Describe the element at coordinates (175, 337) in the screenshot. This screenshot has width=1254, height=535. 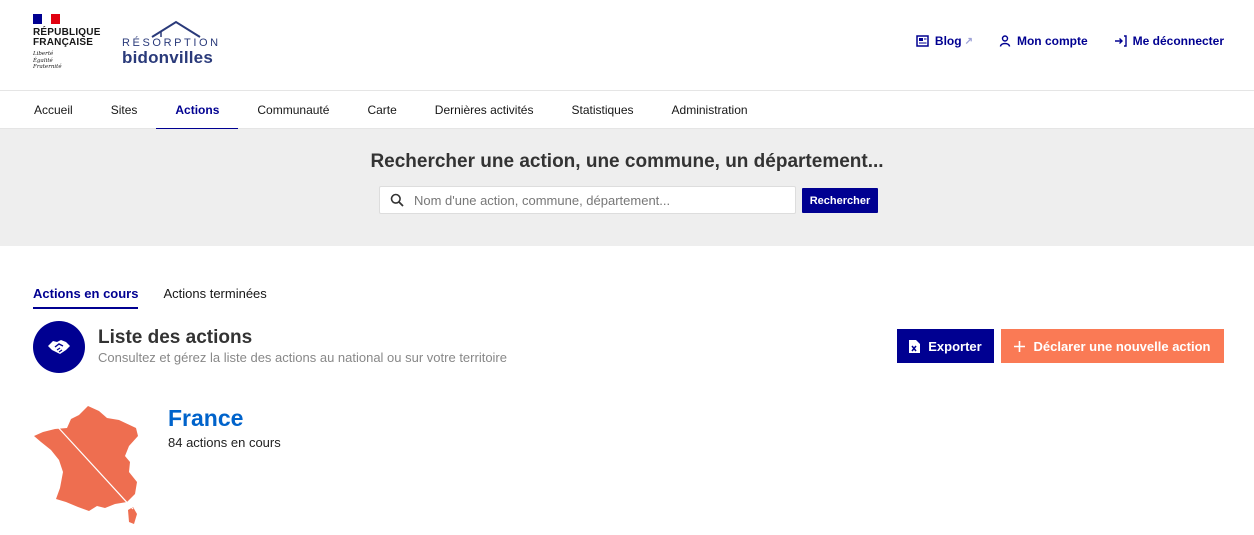
I see `section-title: Liste des actions` at that location.